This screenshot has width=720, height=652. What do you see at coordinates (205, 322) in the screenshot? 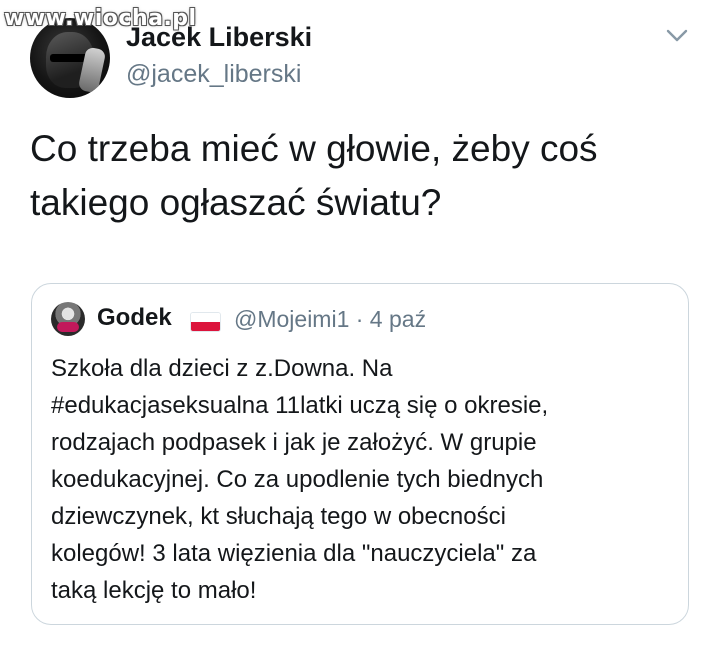
I see `poland-flag-icon` at bounding box center [205, 322].